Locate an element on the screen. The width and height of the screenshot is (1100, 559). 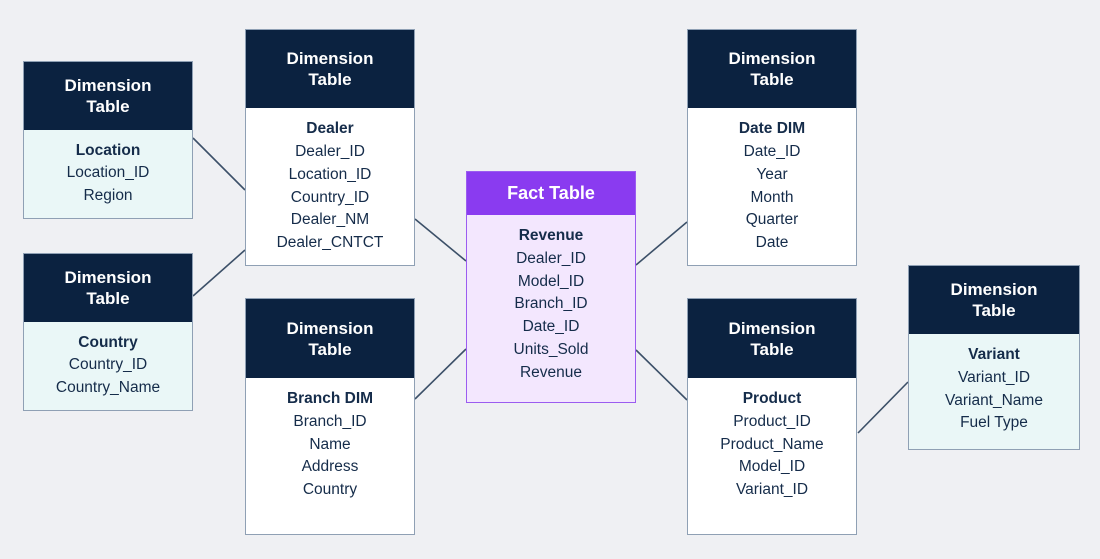
table-name-fact: Revenue is located at coordinates (551, 235).